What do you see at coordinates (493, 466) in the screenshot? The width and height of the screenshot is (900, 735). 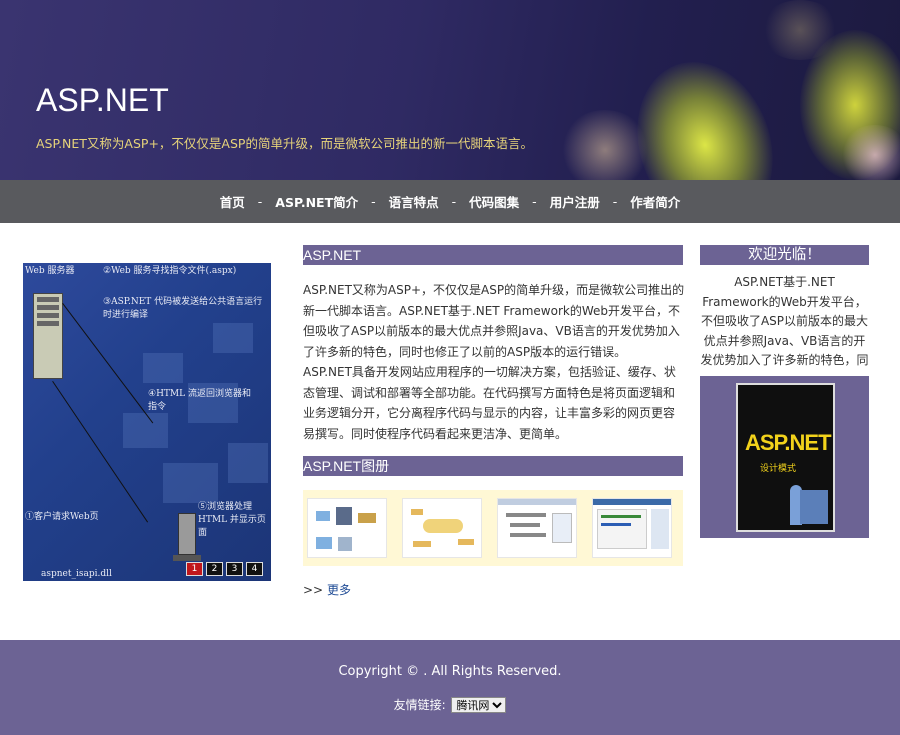 I see `section-title-gallery: ASP.NET图册` at bounding box center [493, 466].